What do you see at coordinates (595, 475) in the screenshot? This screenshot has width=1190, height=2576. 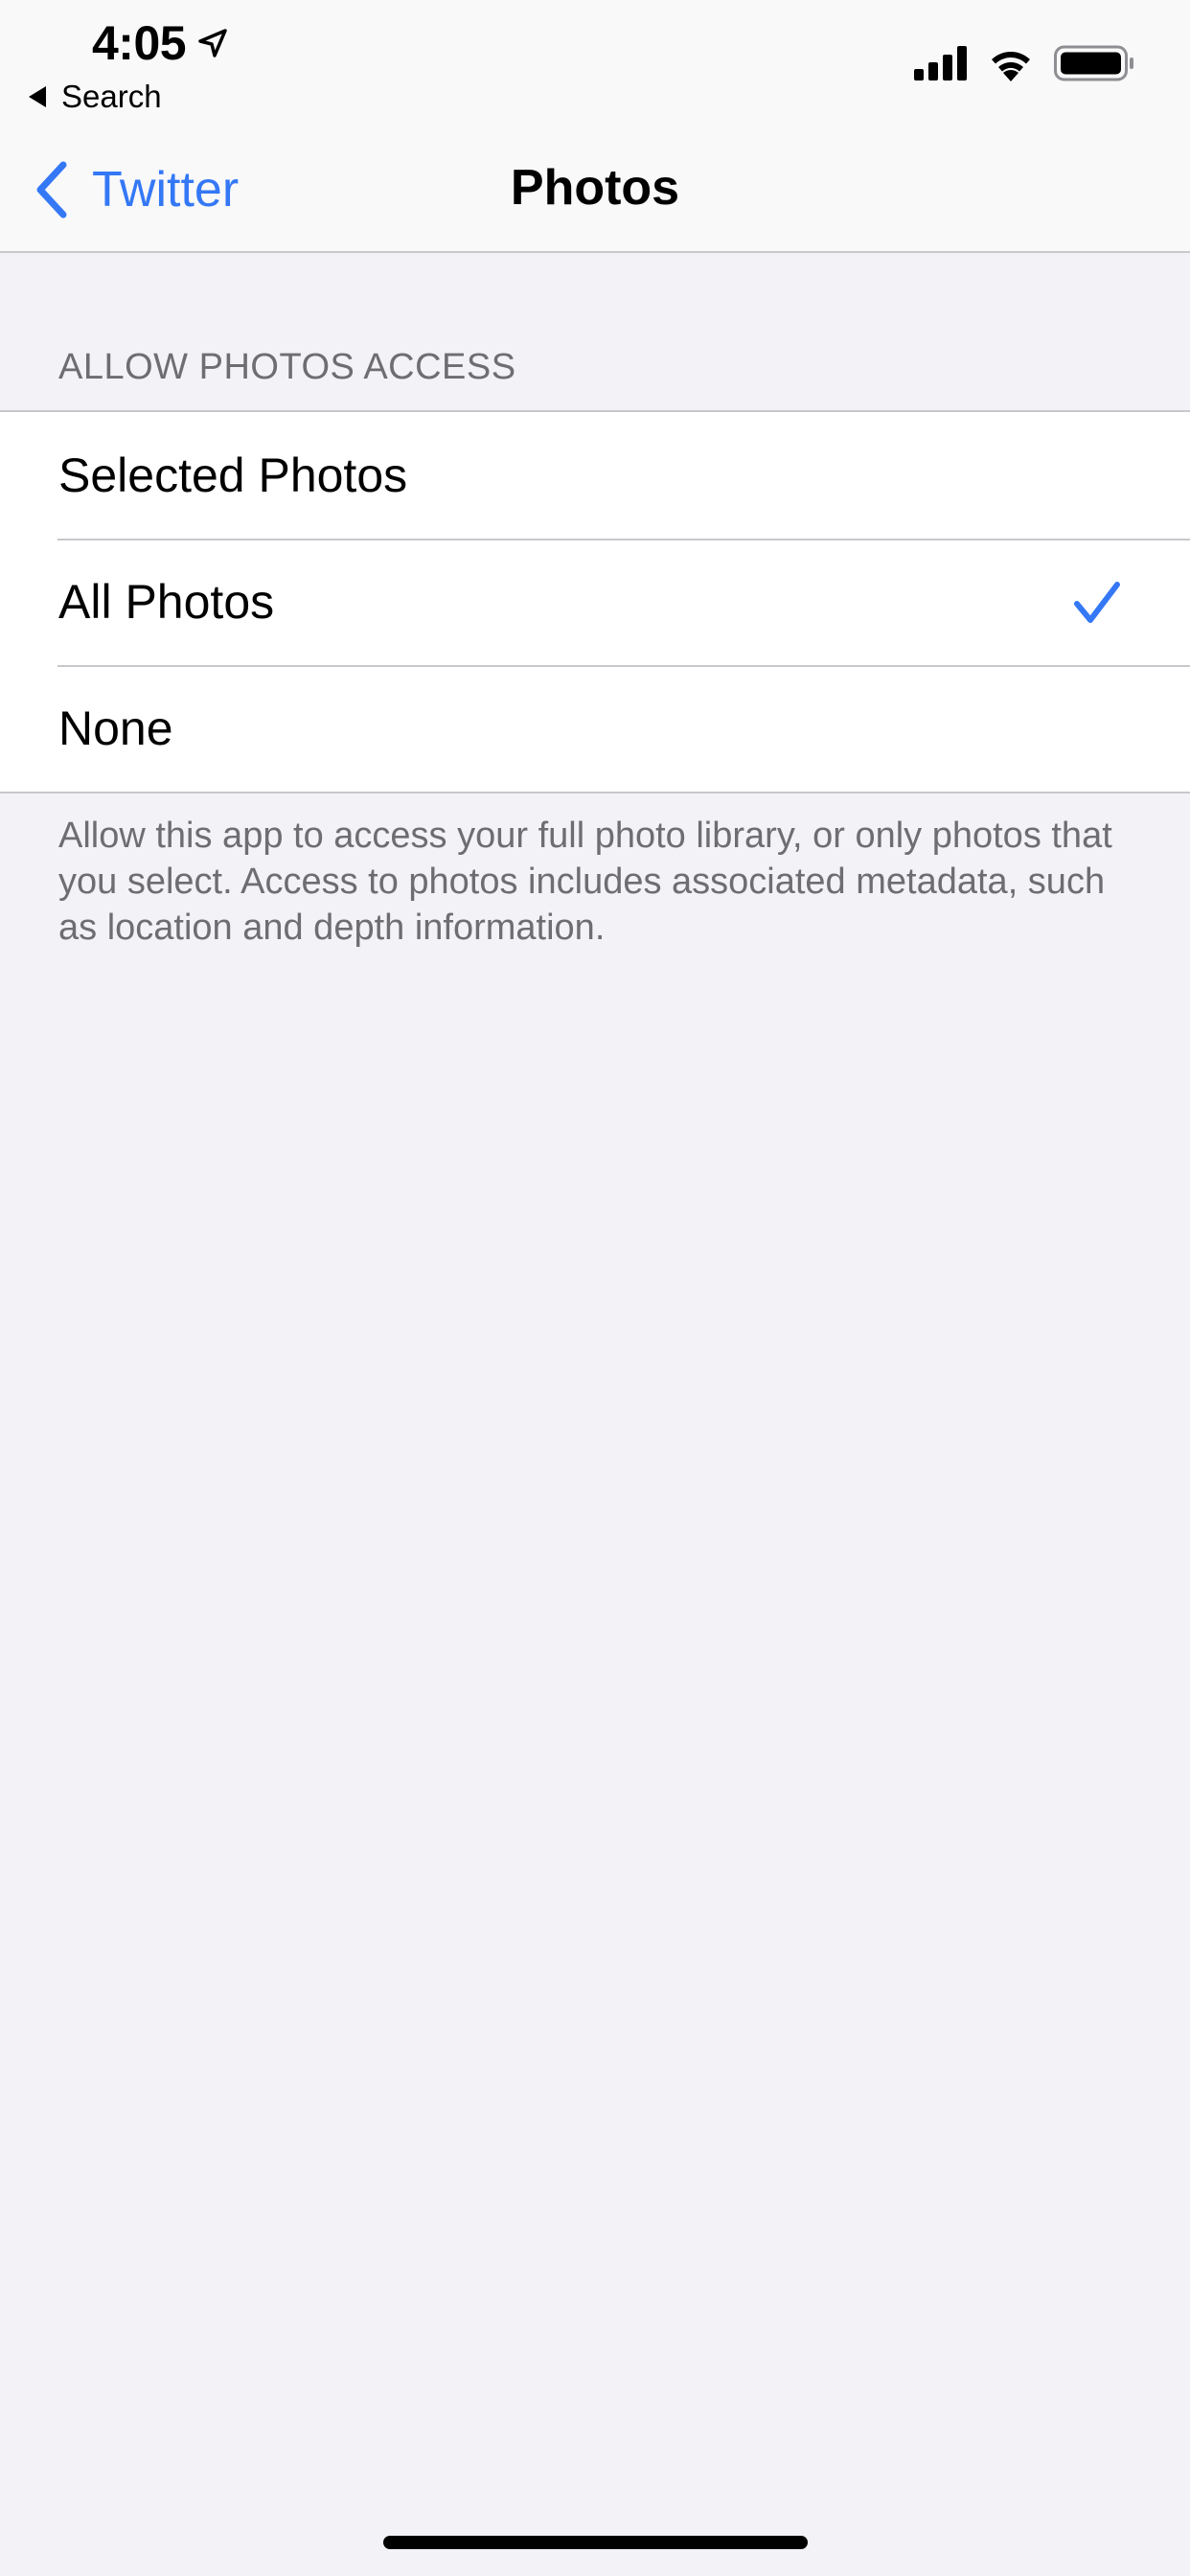 I see `option-selected-photos: Selected Photos` at bounding box center [595, 475].